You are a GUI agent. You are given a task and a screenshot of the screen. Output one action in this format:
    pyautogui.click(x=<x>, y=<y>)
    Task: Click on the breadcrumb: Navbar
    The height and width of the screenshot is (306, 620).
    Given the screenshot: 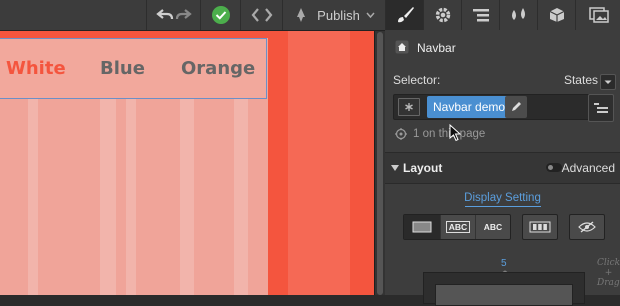 What is the action you would take?
    pyautogui.click(x=420, y=48)
    